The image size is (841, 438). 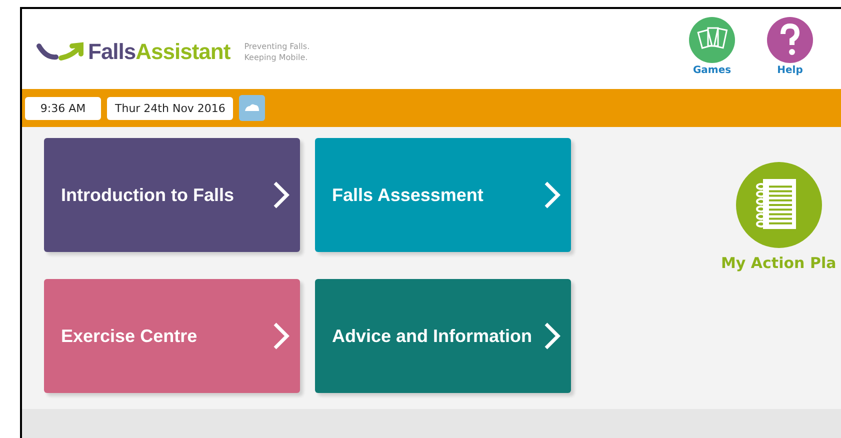 What do you see at coordinates (276, 57) in the screenshot?
I see `tagline: Keeping Mobile.` at bounding box center [276, 57].